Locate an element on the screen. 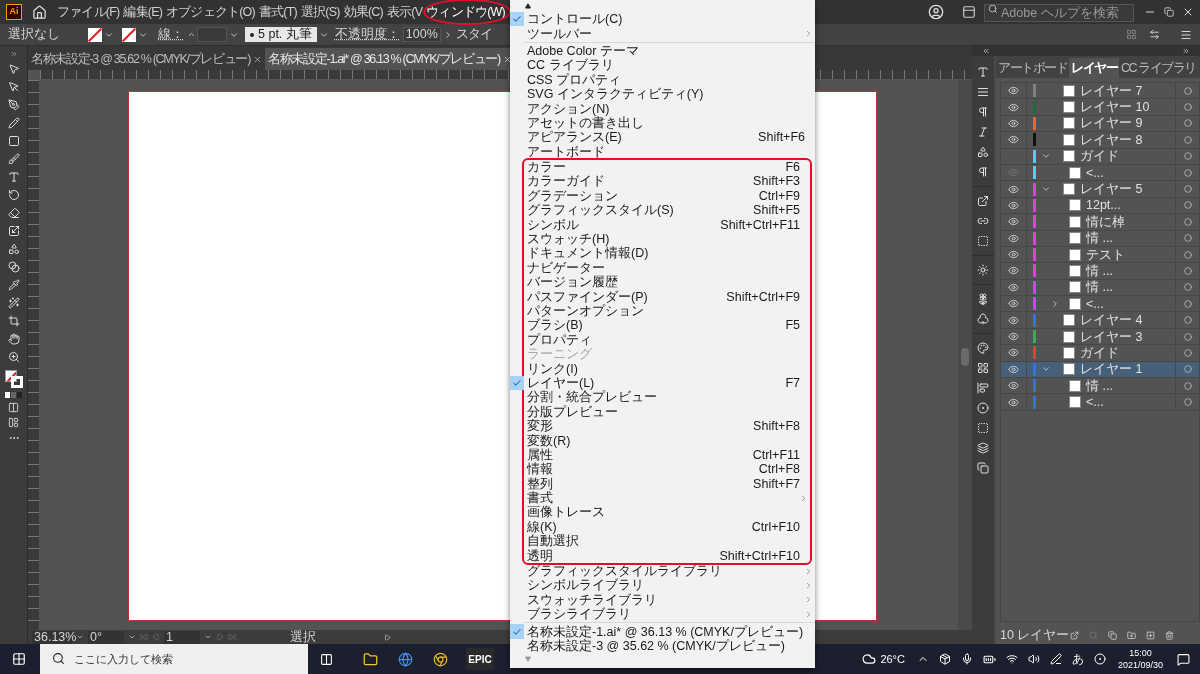  artboard-field: 1 is located at coordinates (182, 637).